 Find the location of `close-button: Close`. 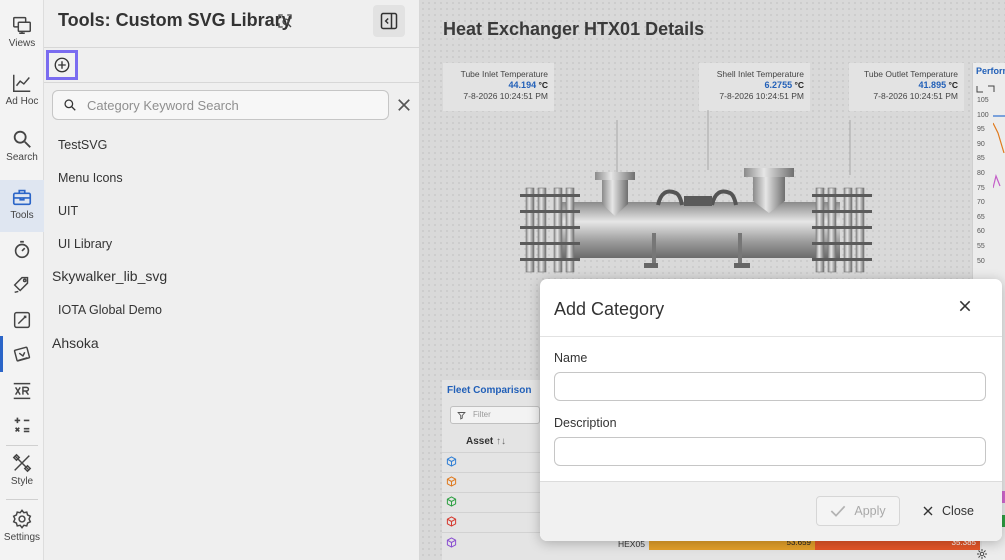

close-button: Close is located at coordinates (948, 511).